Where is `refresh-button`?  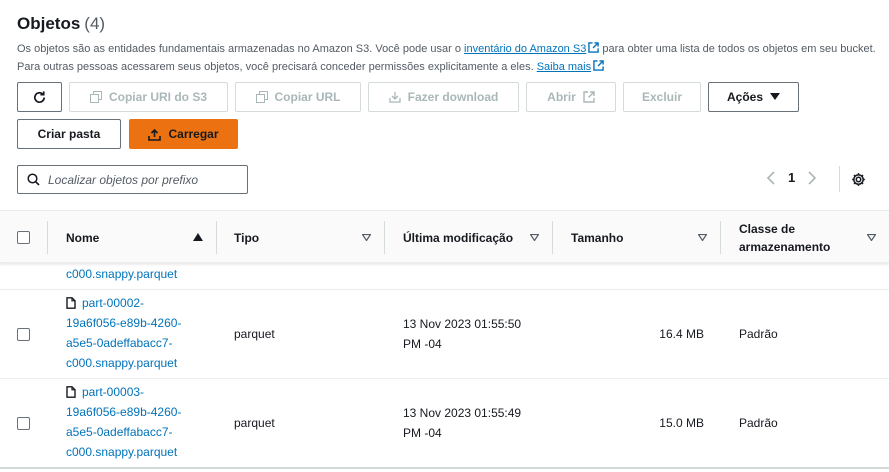
refresh-button is located at coordinates (39, 97).